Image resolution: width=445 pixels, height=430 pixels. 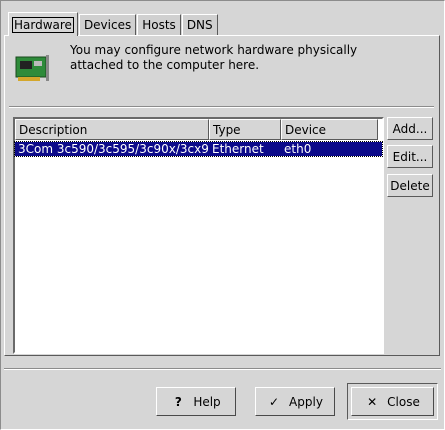 I want to click on tab-dns: DNS, so click(x=199, y=24).